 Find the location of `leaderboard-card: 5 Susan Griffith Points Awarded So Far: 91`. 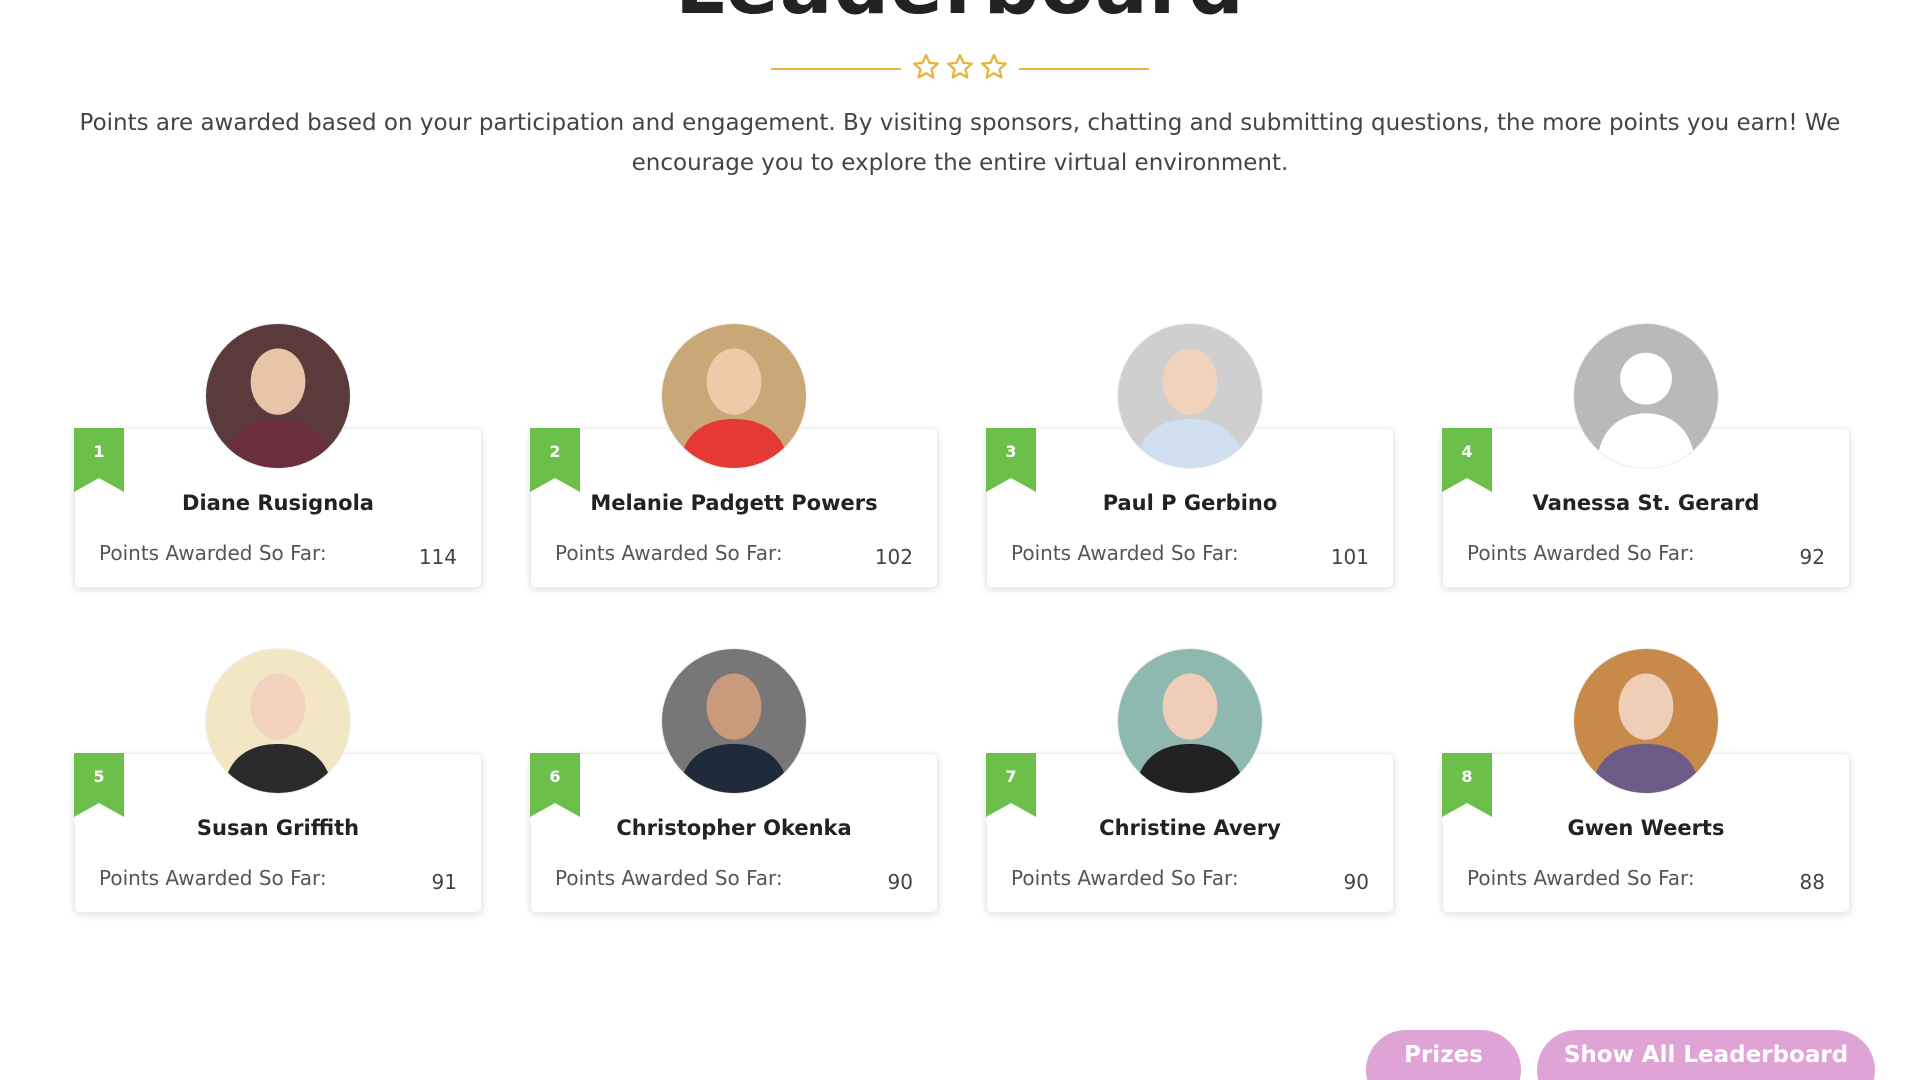

leaderboard-card: 5 Susan Griffith Points Awarded So Far: 91 is located at coordinates (278, 798).